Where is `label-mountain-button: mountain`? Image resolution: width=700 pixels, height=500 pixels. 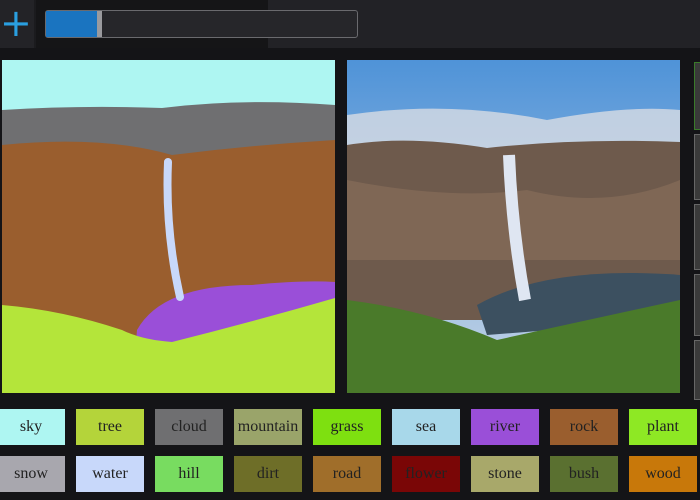
label-mountain-button: mountain is located at coordinates (268, 427).